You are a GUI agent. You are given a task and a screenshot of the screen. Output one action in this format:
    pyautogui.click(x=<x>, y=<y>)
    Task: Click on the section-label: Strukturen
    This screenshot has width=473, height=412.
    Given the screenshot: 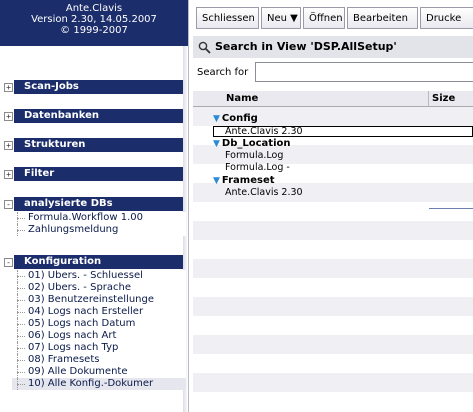 What is the action you would take?
    pyautogui.click(x=98, y=145)
    